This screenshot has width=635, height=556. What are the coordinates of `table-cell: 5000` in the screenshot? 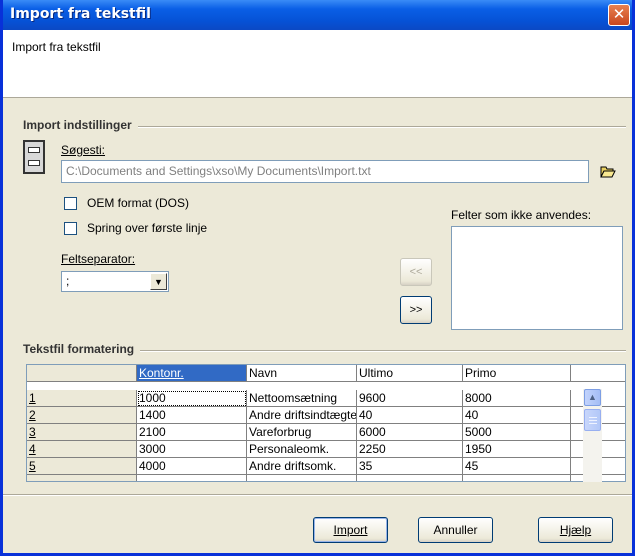 It's located at (517, 432).